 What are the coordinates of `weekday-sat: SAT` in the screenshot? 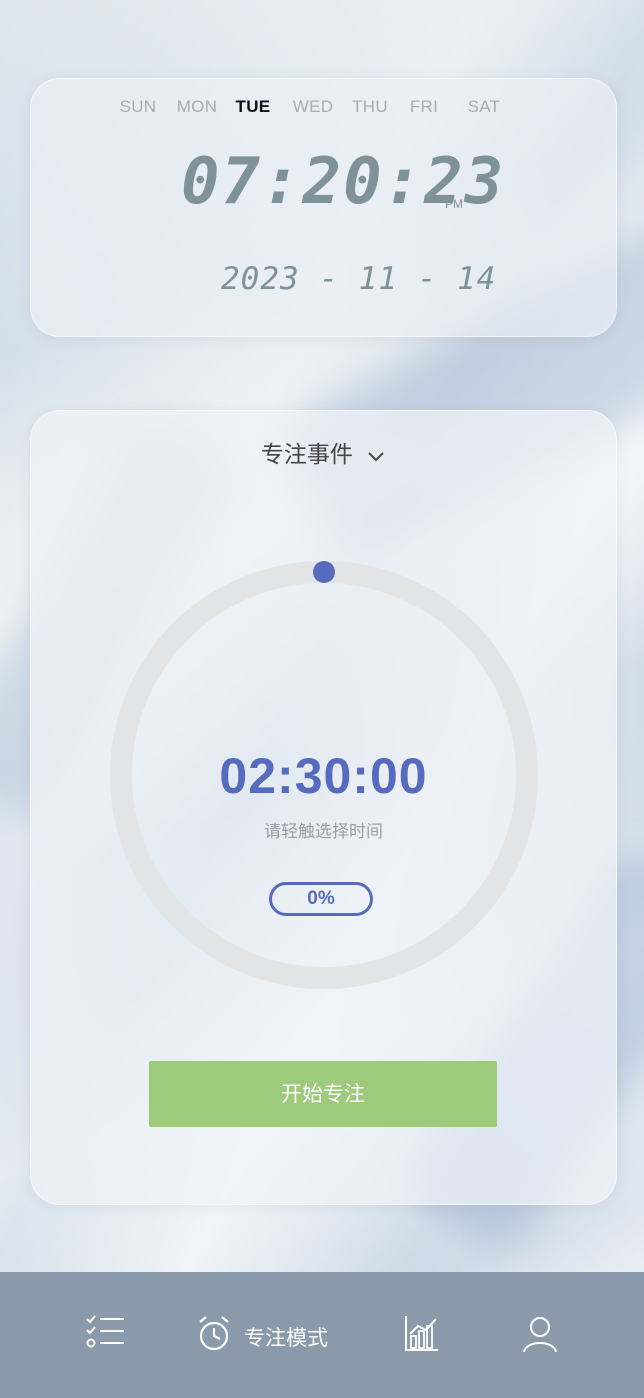 It's located at (484, 106).